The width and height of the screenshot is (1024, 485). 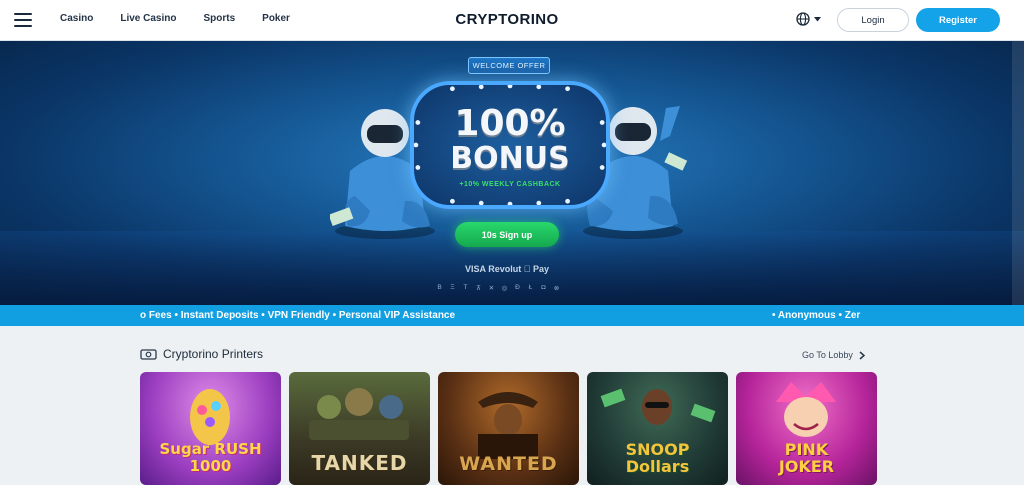 What do you see at coordinates (543, 287) in the screenshot?
I see `bnb-icon: ◘` at bounding box center [543, 287].